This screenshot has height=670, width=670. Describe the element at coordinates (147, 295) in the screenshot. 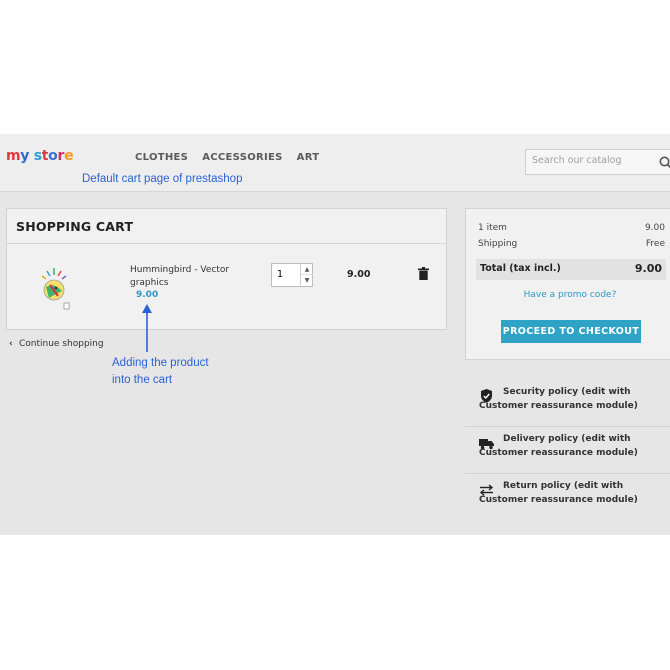

I see `product-unit-price: 9.00` at that location.